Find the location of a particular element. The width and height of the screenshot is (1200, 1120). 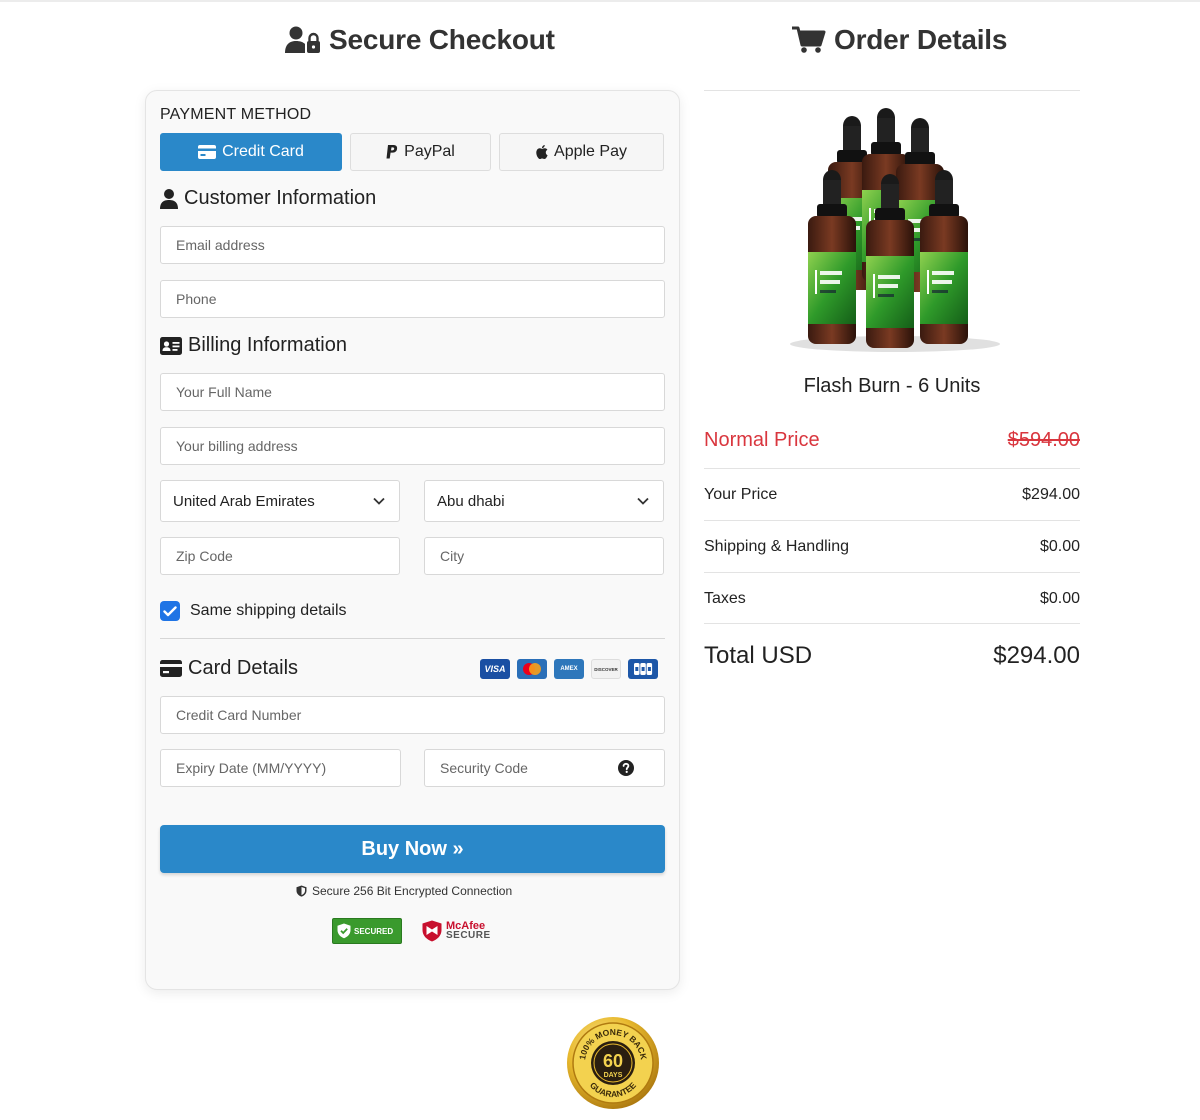

secure-connection-notice: Secure 256 Bit Encrypted Connection is located at coordinates (404, 891).